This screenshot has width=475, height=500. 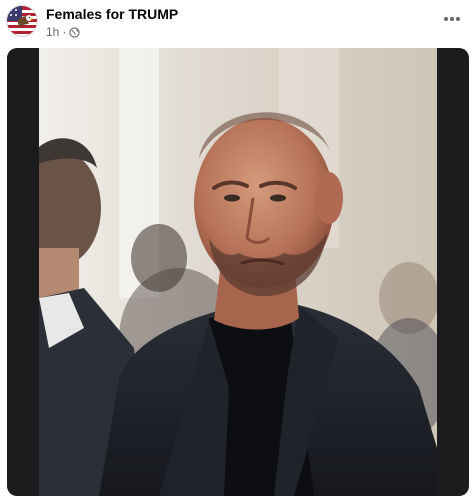 What do you see at coordinates (52, 32) in the screenshot?
I see `post-timestamp: 1h` at bounding box center [52, 32].